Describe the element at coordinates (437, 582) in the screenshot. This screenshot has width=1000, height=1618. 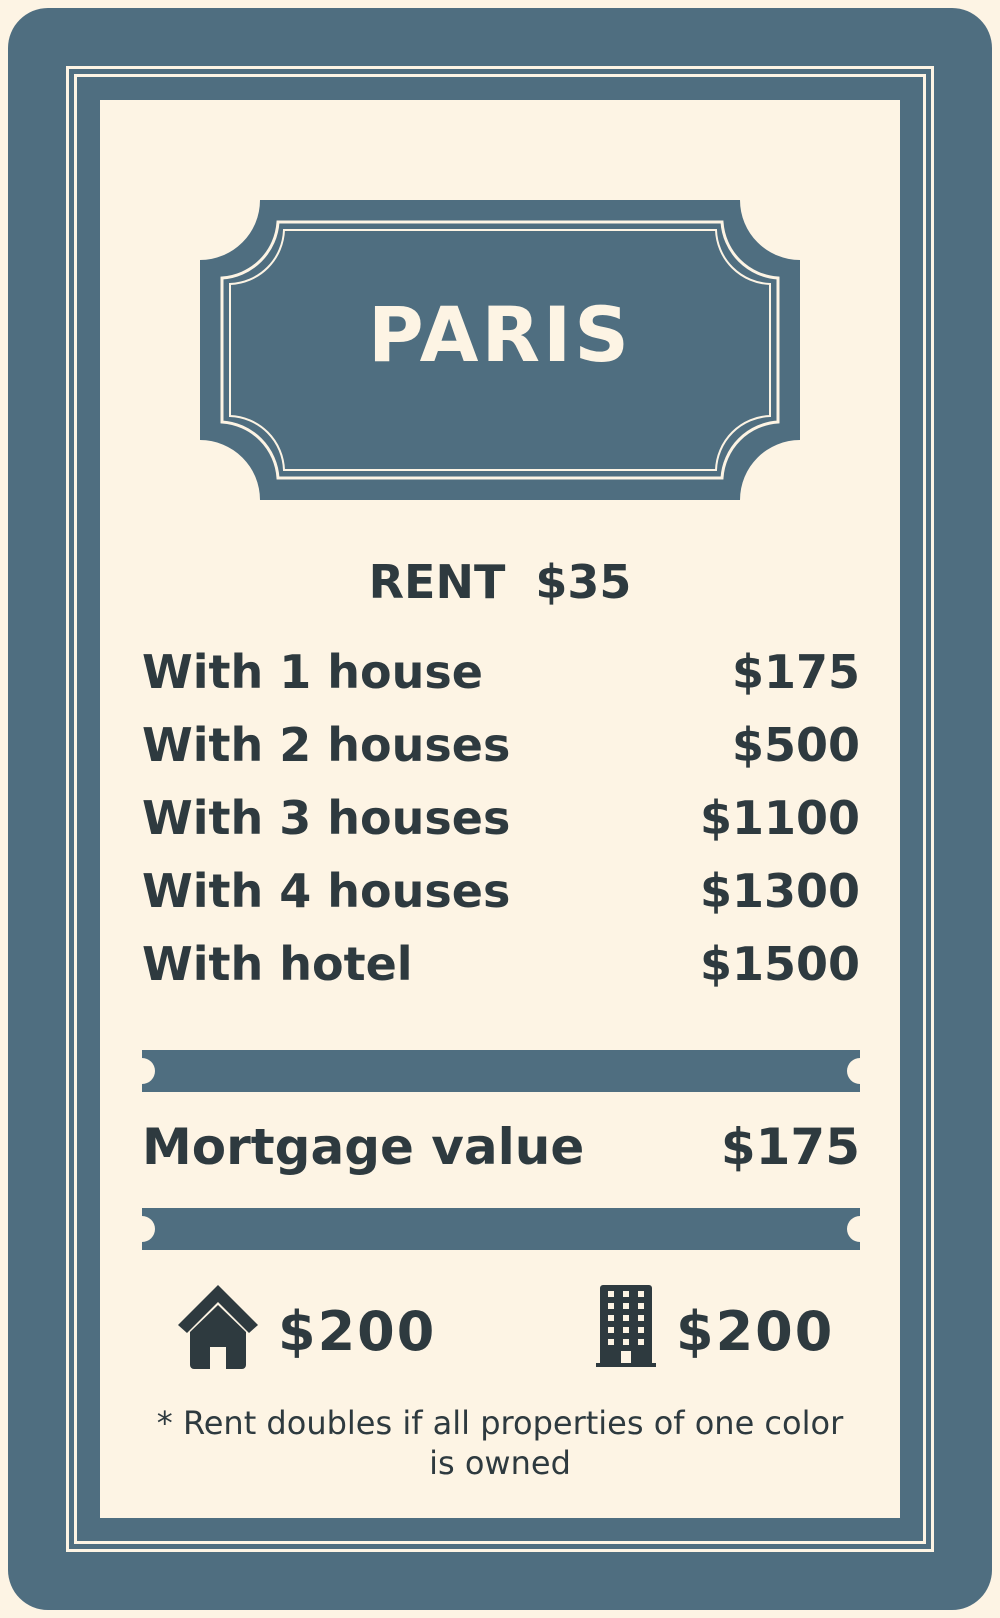
I see `rent-label: RENT` at that location.